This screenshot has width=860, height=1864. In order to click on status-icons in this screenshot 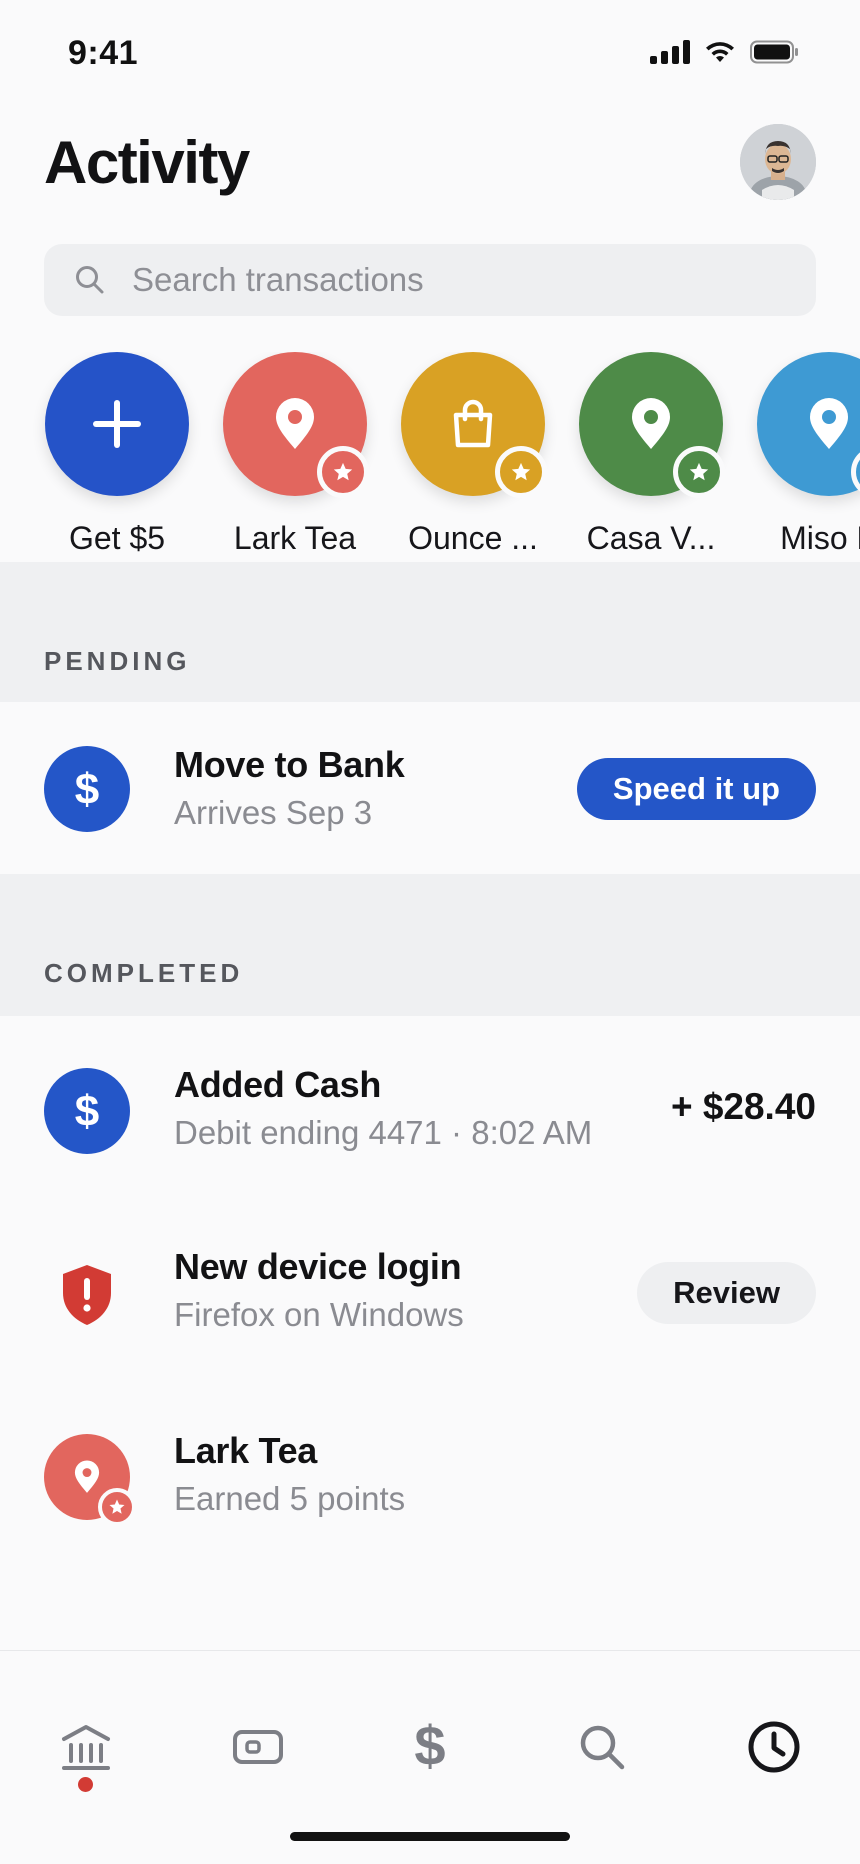, I will do `click(725, 52)`.